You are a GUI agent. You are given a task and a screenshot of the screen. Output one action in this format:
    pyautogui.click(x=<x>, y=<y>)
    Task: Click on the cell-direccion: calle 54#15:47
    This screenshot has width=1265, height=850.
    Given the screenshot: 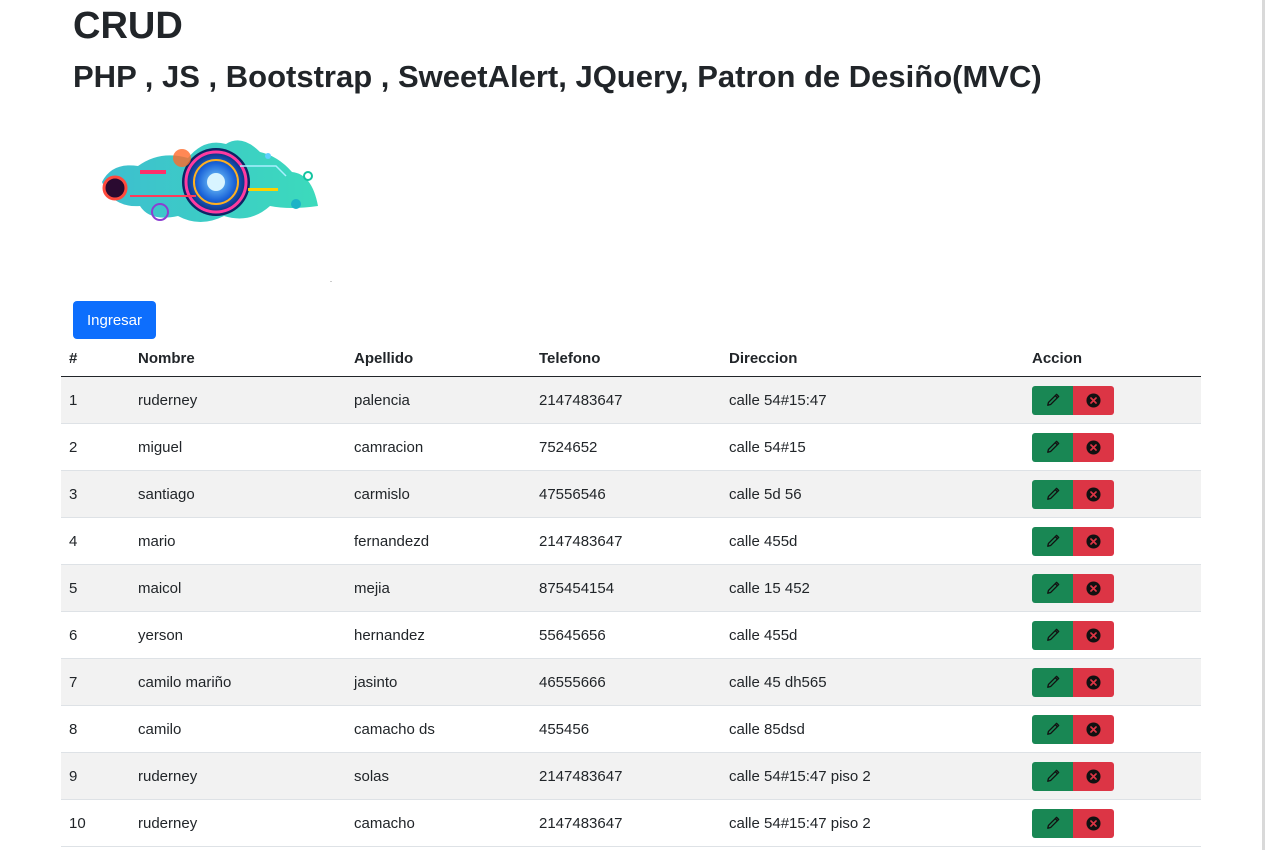 What is the action you would take?
    pyautogui.click(x=872, y=400)
    